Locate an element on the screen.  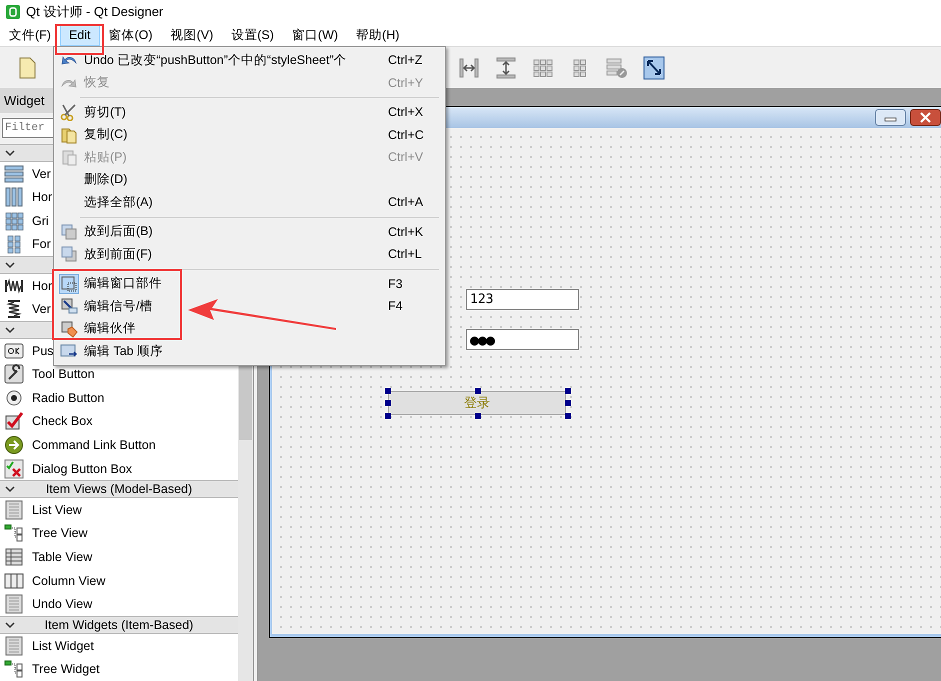
category-header: Item Widgets (Item-Based) is located at coordinates (119, 625).